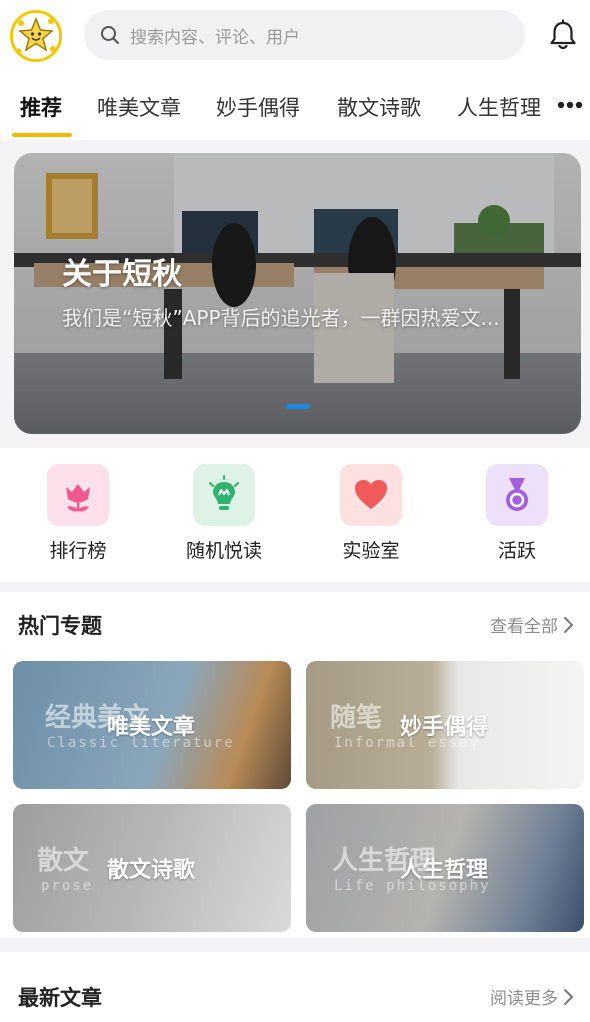  I want to click on tab-random-gains: 妙手偶得, so click(258, 107).